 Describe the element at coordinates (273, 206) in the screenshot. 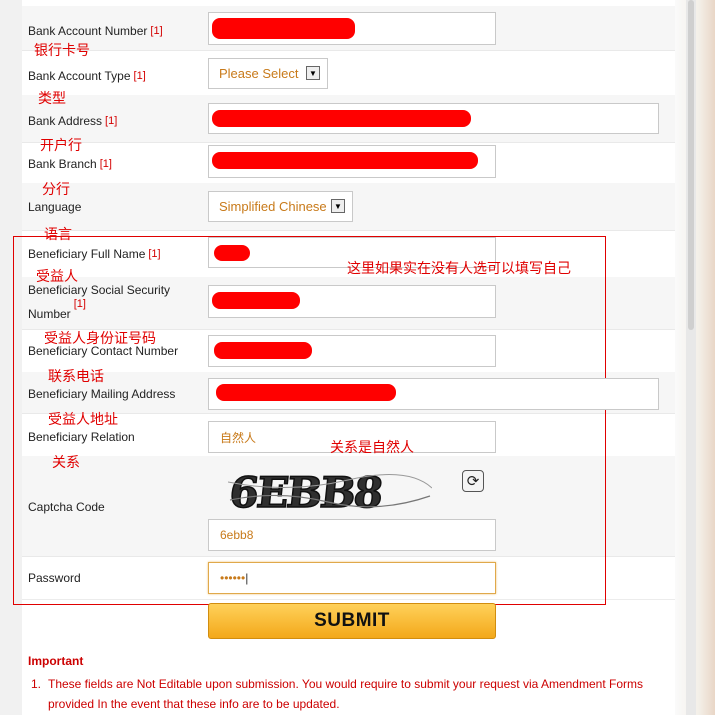

I see `language-value: Simplified Chinese` at that location.